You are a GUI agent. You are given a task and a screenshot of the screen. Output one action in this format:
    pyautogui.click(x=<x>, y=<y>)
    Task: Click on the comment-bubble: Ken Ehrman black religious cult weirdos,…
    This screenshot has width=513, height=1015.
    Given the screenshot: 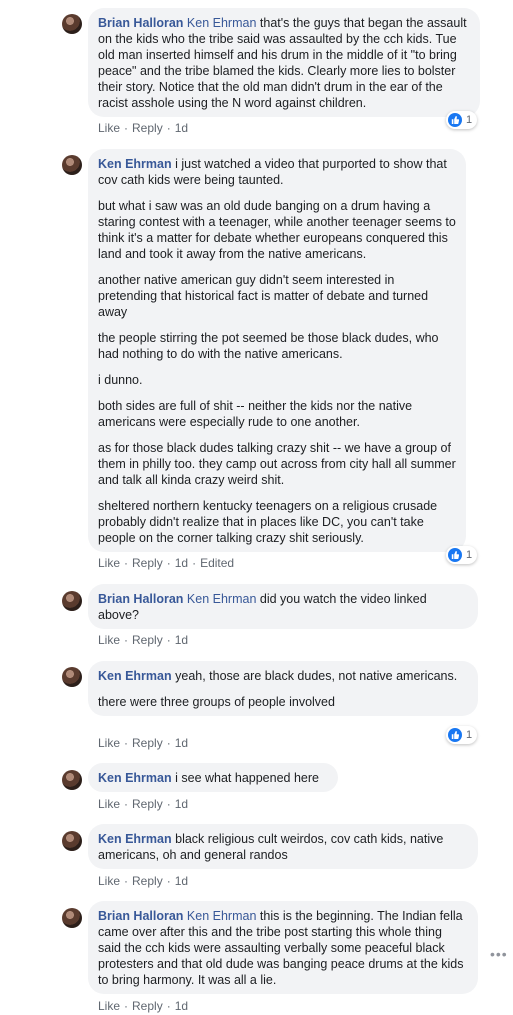 What is the action you would take?
    pyautogui.click(x=283, y=846)
    